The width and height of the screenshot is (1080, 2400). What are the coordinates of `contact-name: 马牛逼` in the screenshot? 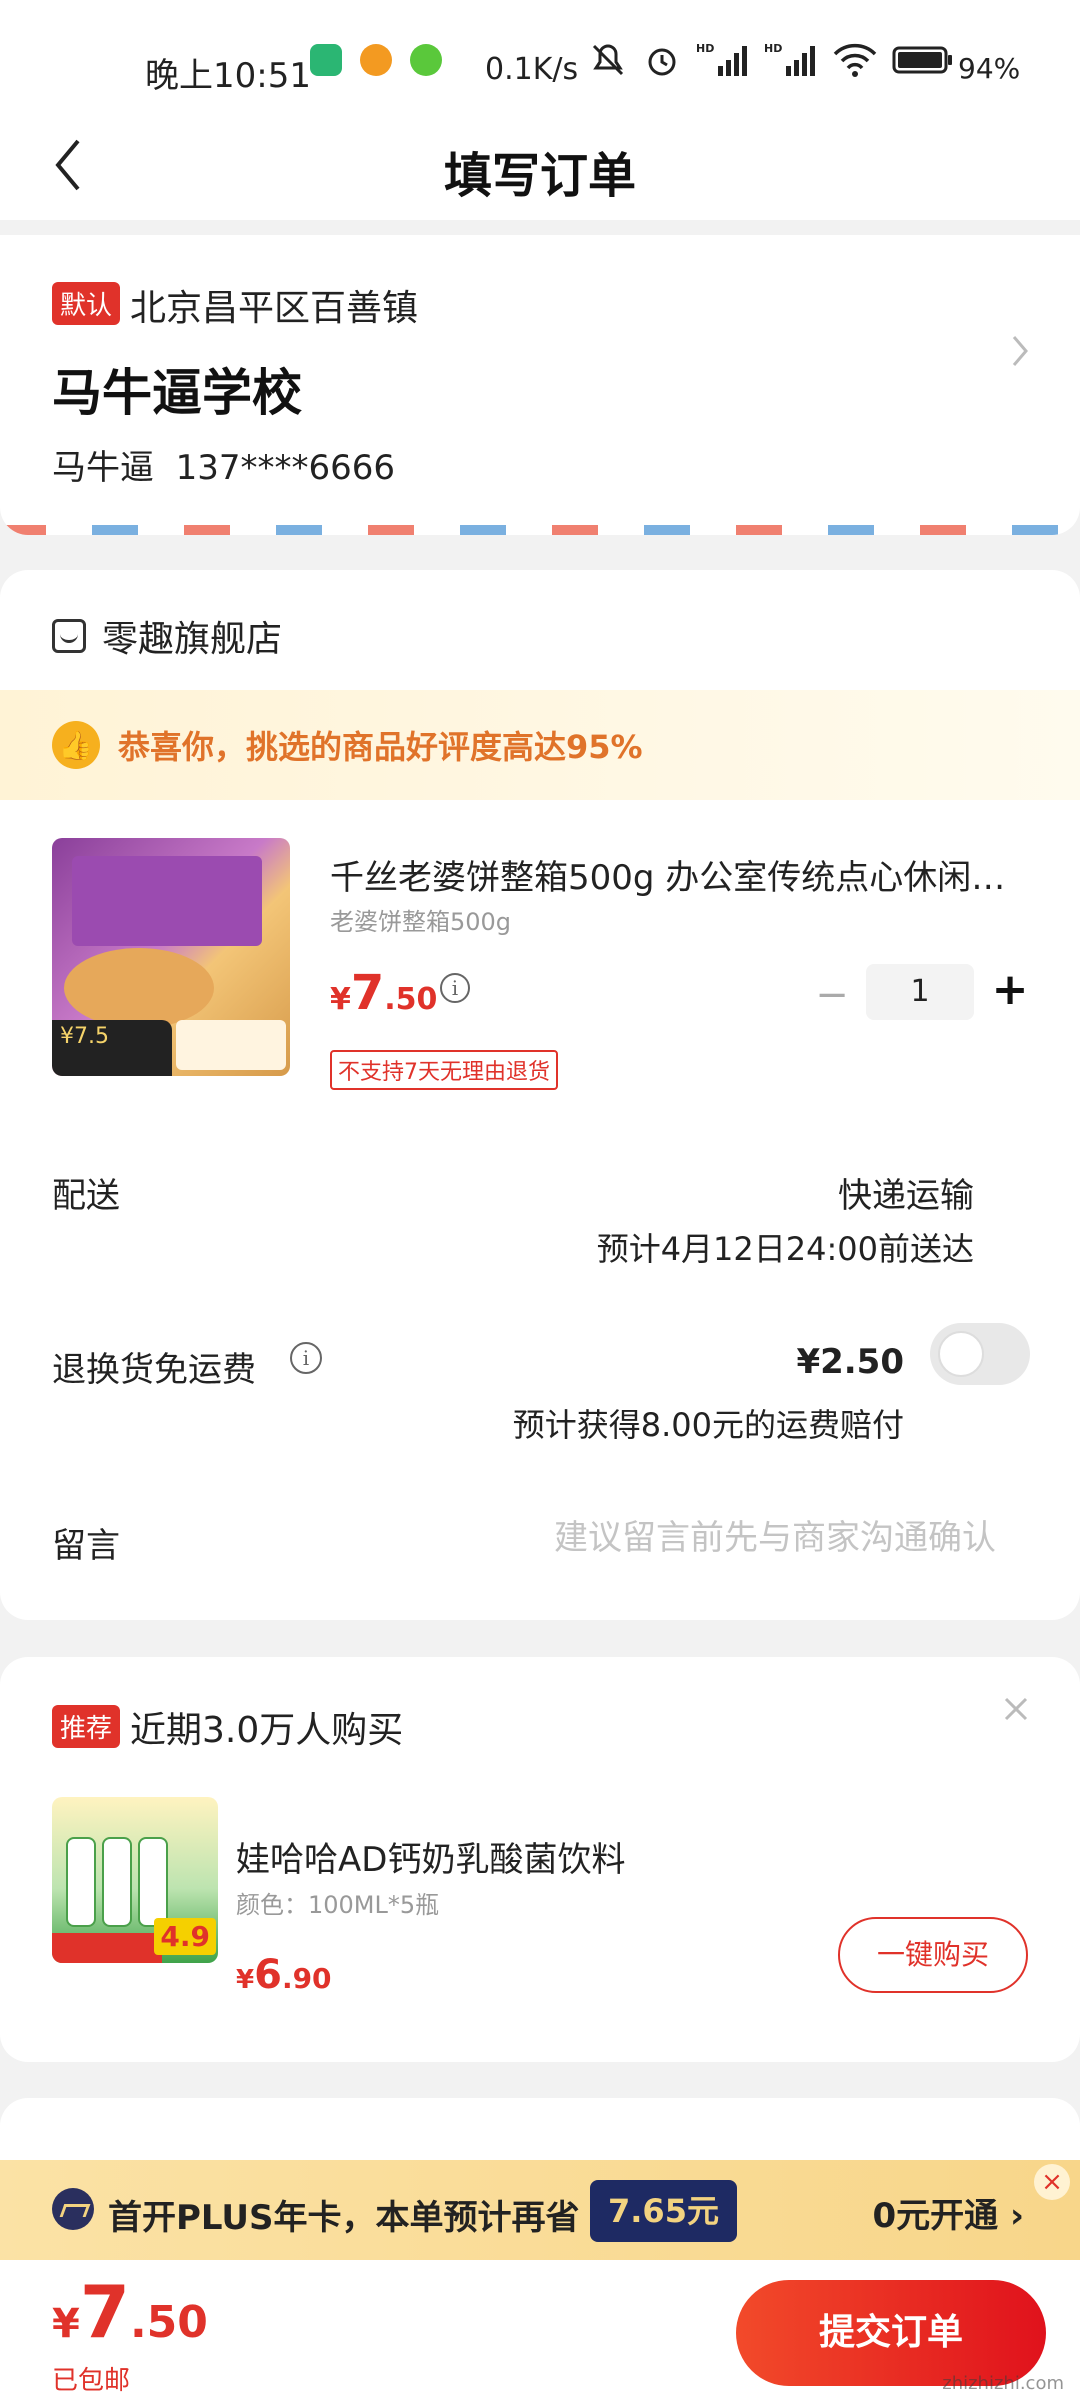 It's located at (103, 468).